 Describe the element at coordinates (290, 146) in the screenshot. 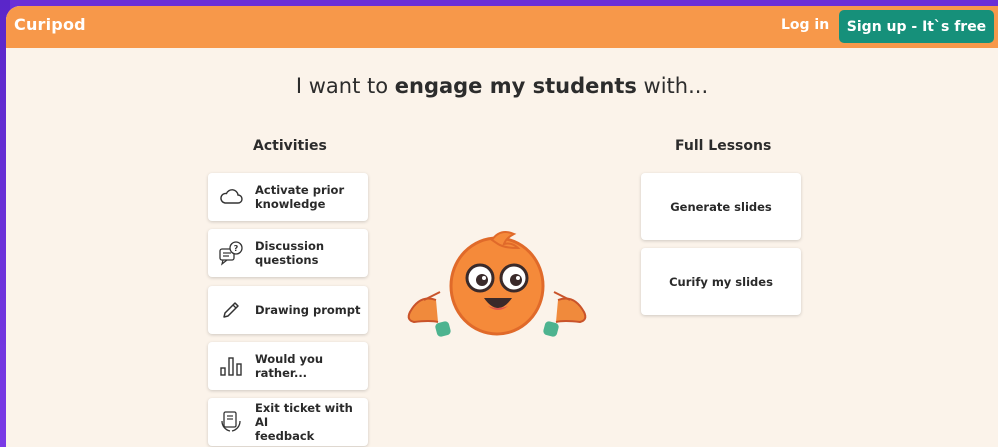

I see `activities-title: Activities` at that location.